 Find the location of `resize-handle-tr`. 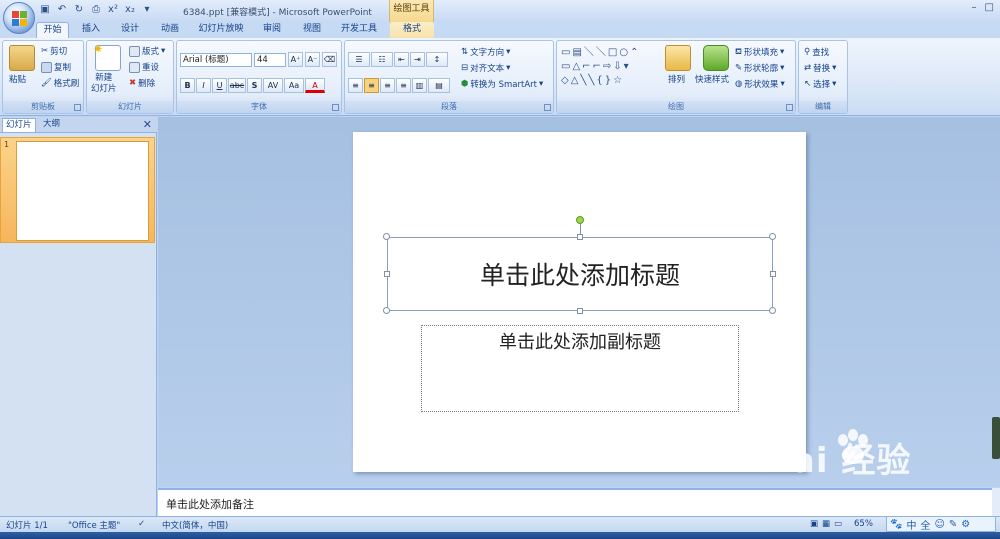

resize-handle-tr is located at coordinates (772, 236).